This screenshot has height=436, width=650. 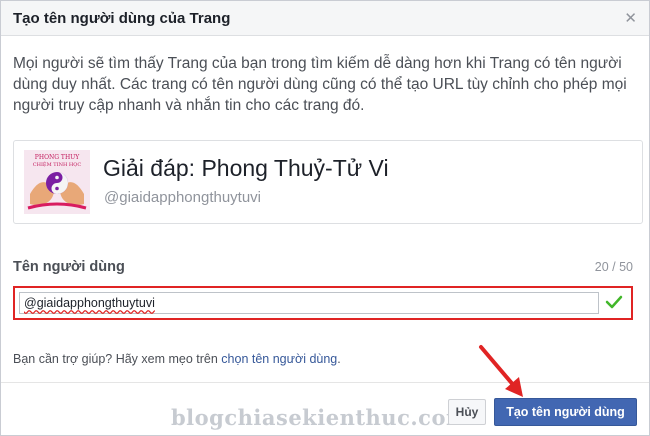 I want to click on footer-divider, so click(x=325, y=382).